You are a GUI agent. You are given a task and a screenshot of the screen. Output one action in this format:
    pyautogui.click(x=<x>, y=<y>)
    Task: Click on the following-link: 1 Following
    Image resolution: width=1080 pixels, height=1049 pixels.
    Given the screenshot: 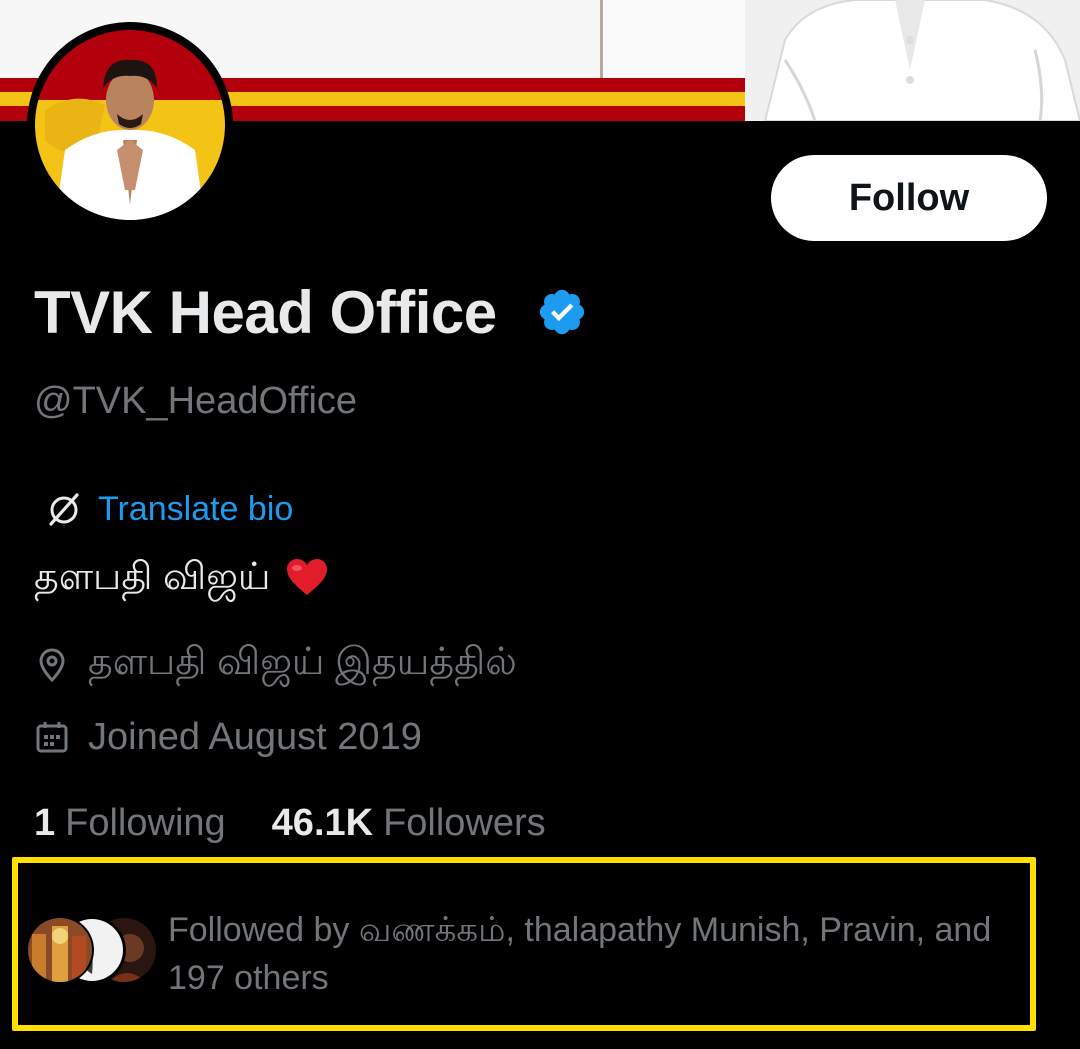 What is the action you would take?
    pyautogui.click(x=130, y=823)
    